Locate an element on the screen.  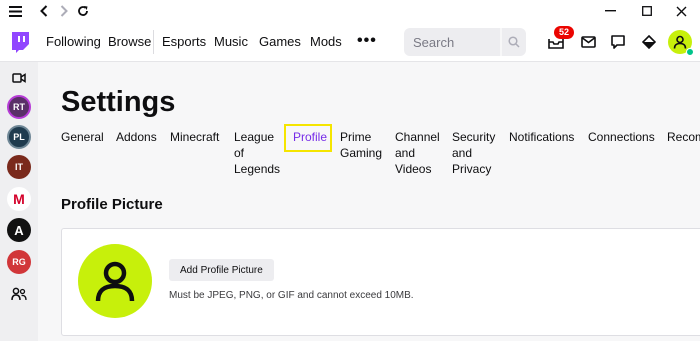
tab-label: Security is located at coordinates (474, 137).